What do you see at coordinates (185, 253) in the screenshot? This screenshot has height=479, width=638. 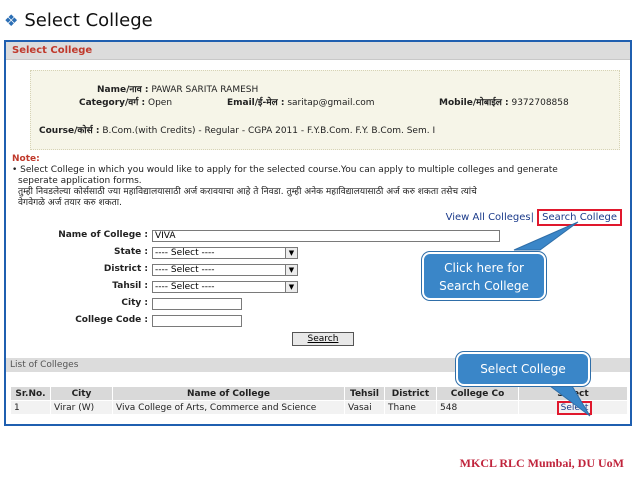 I see `state-select-value: ---- Select ----` at bounding box center [185, 253].